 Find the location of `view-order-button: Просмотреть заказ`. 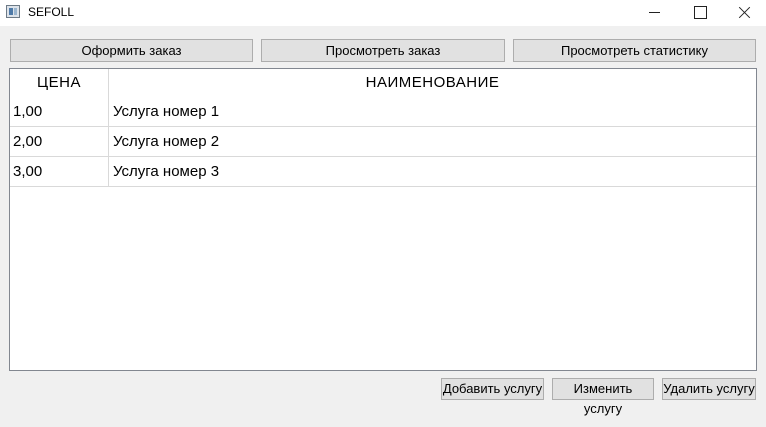

view-order-button: Просмотреть заказ is located at coordinates (383, 50).